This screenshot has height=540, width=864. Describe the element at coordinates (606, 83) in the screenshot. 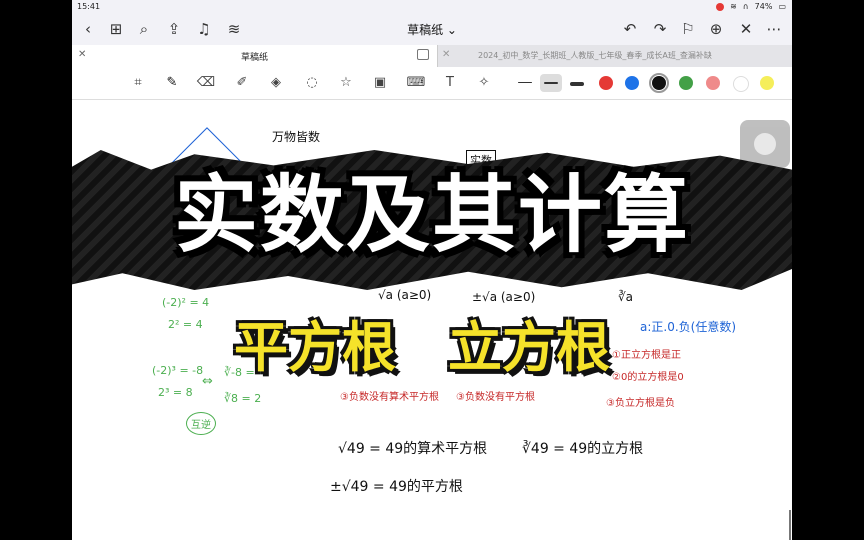

I see `color-red` at that location.